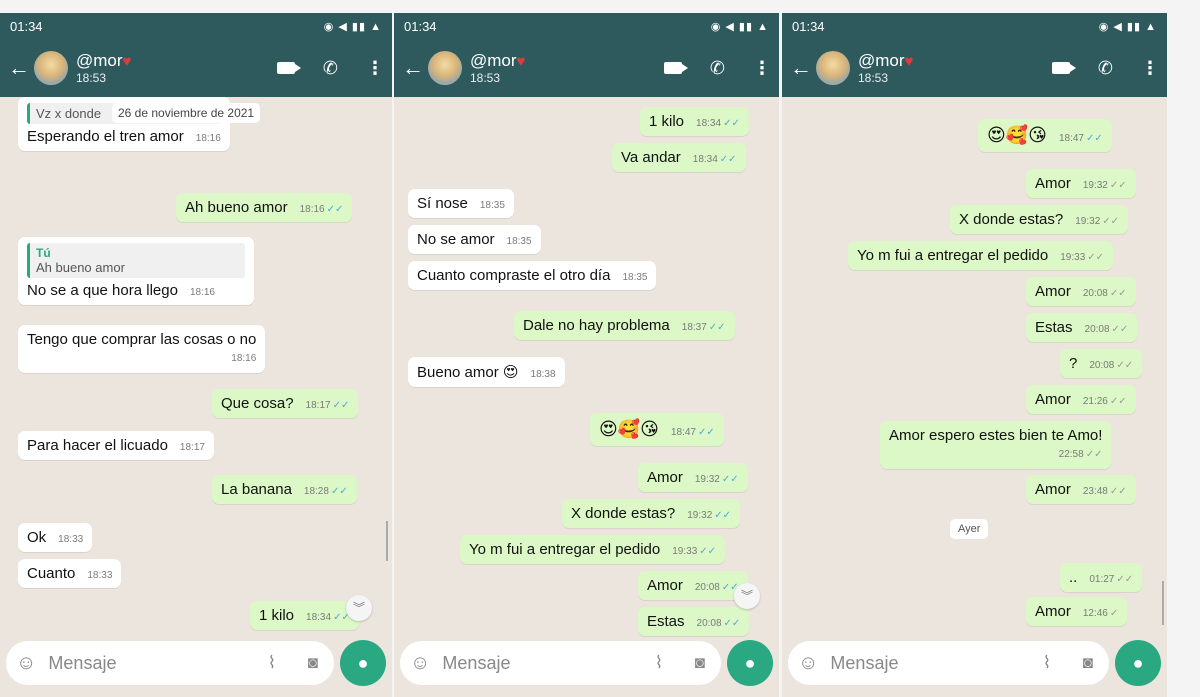  What do you see at coordinates (996, 445) in the screenshot?
I see `message-outgoing: Amor espero estes bien te Amo! 22:58 ✓✓` at bounding box center [996, 445].